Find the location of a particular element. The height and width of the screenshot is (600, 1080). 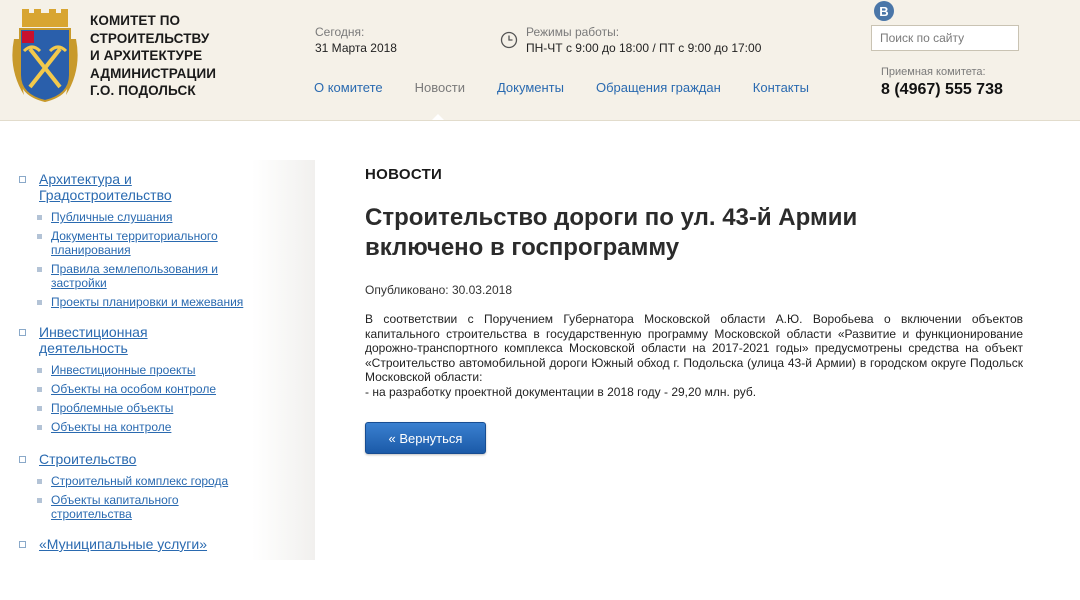

sidebar-item: Правила землепользования и застройки is located at coordinates (140, 276).